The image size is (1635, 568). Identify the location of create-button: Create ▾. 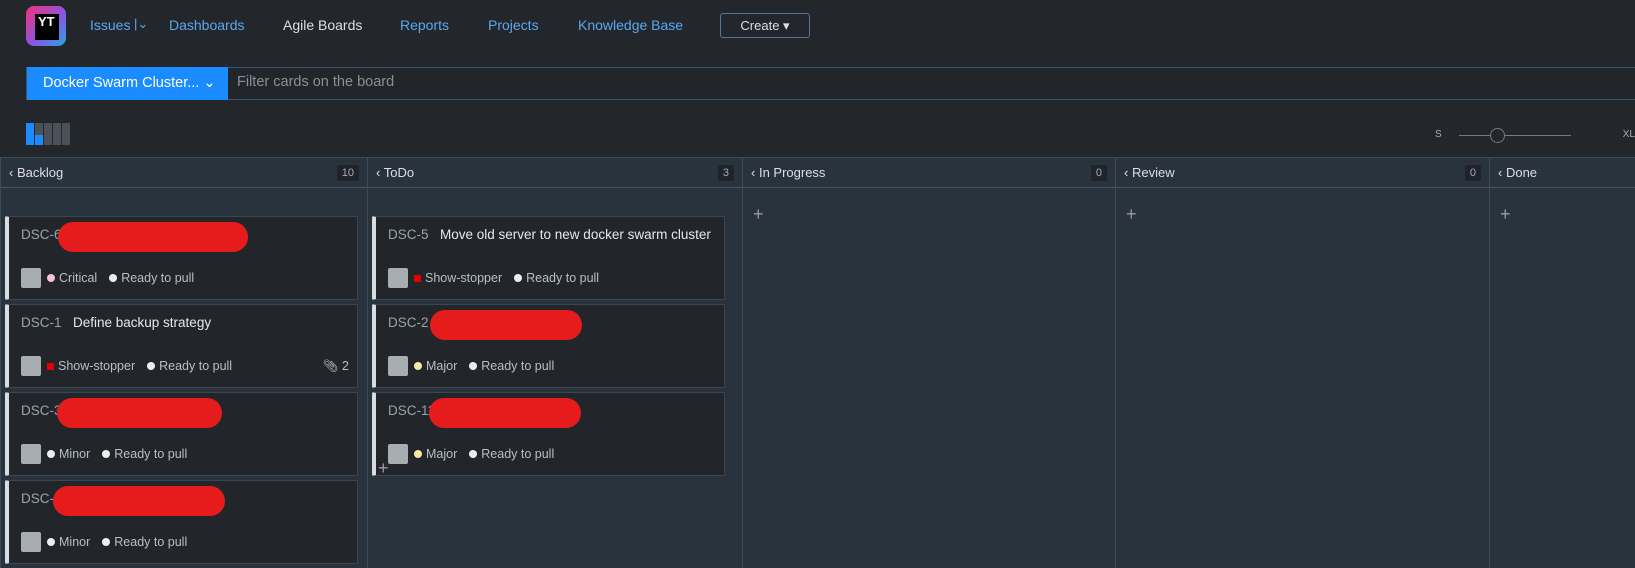
(765, 25).